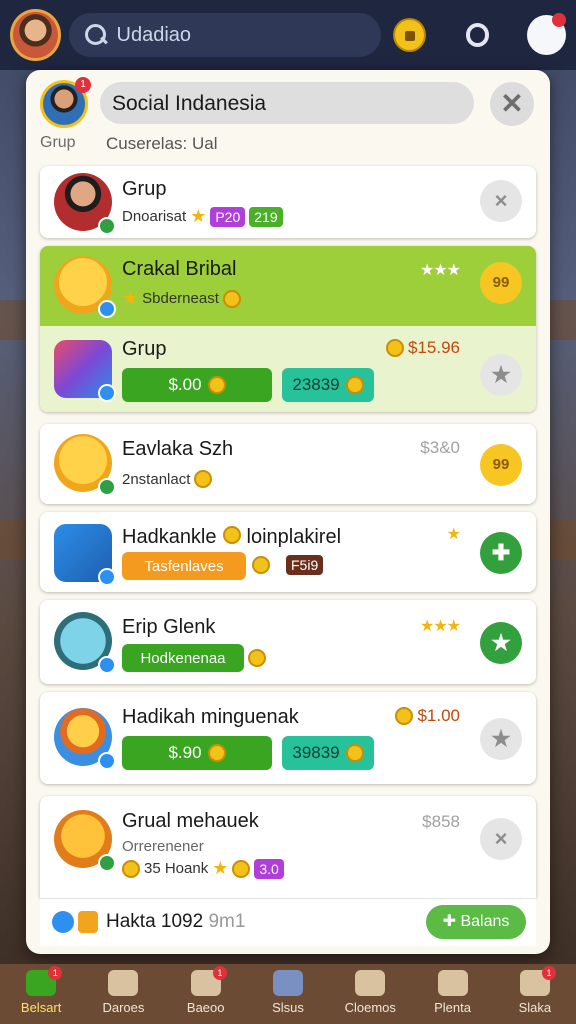 Image resolution: width=576 pixels, height=1024 pixels. Describe the element at coordinates (535, 1007) in the screenshot. I see `nav-label: Slaka` at that location.